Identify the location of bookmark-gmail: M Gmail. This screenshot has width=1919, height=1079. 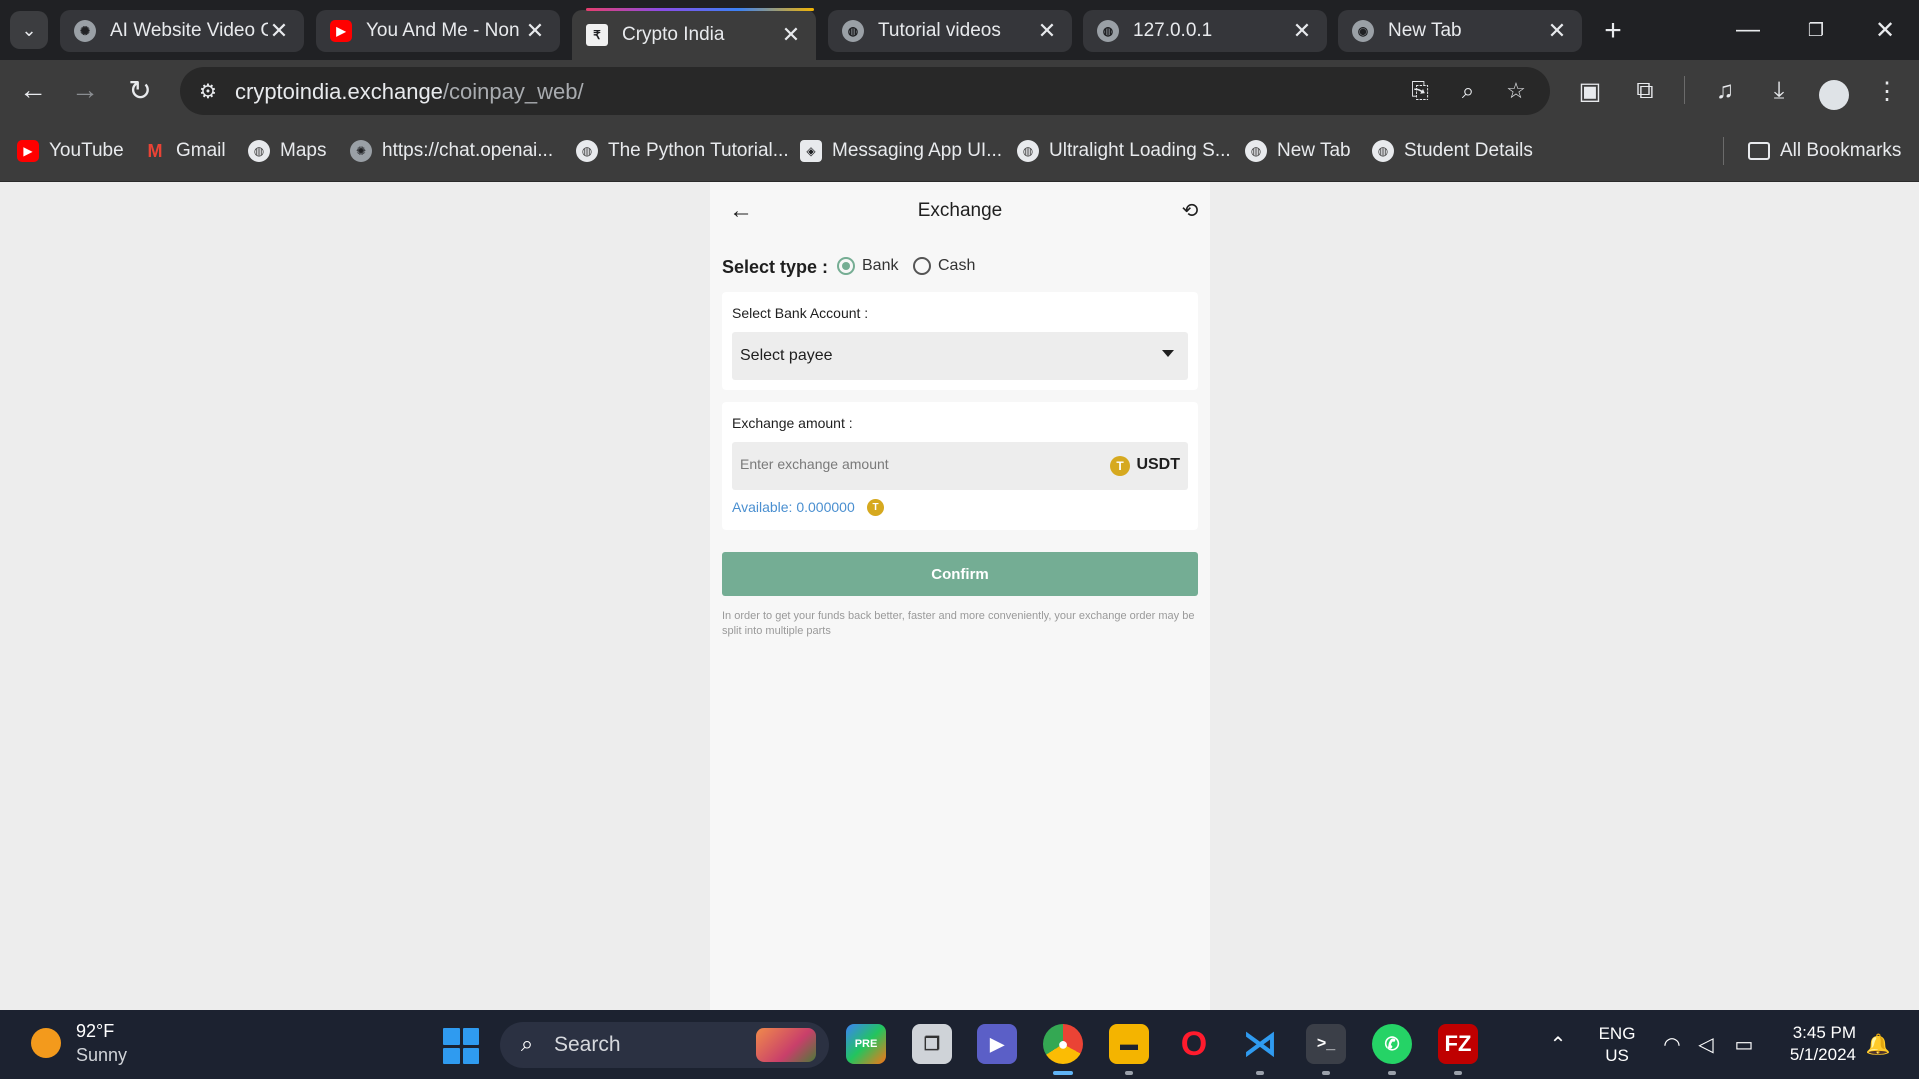
(185, 151).